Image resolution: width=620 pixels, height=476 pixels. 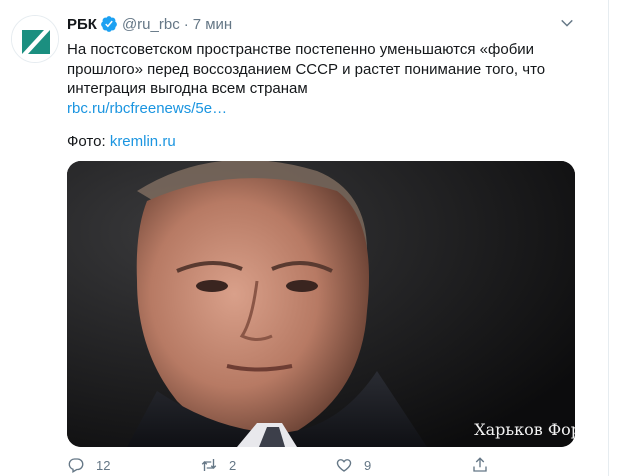 I want to click on reply-count: 12, so click(x=103, y=465).